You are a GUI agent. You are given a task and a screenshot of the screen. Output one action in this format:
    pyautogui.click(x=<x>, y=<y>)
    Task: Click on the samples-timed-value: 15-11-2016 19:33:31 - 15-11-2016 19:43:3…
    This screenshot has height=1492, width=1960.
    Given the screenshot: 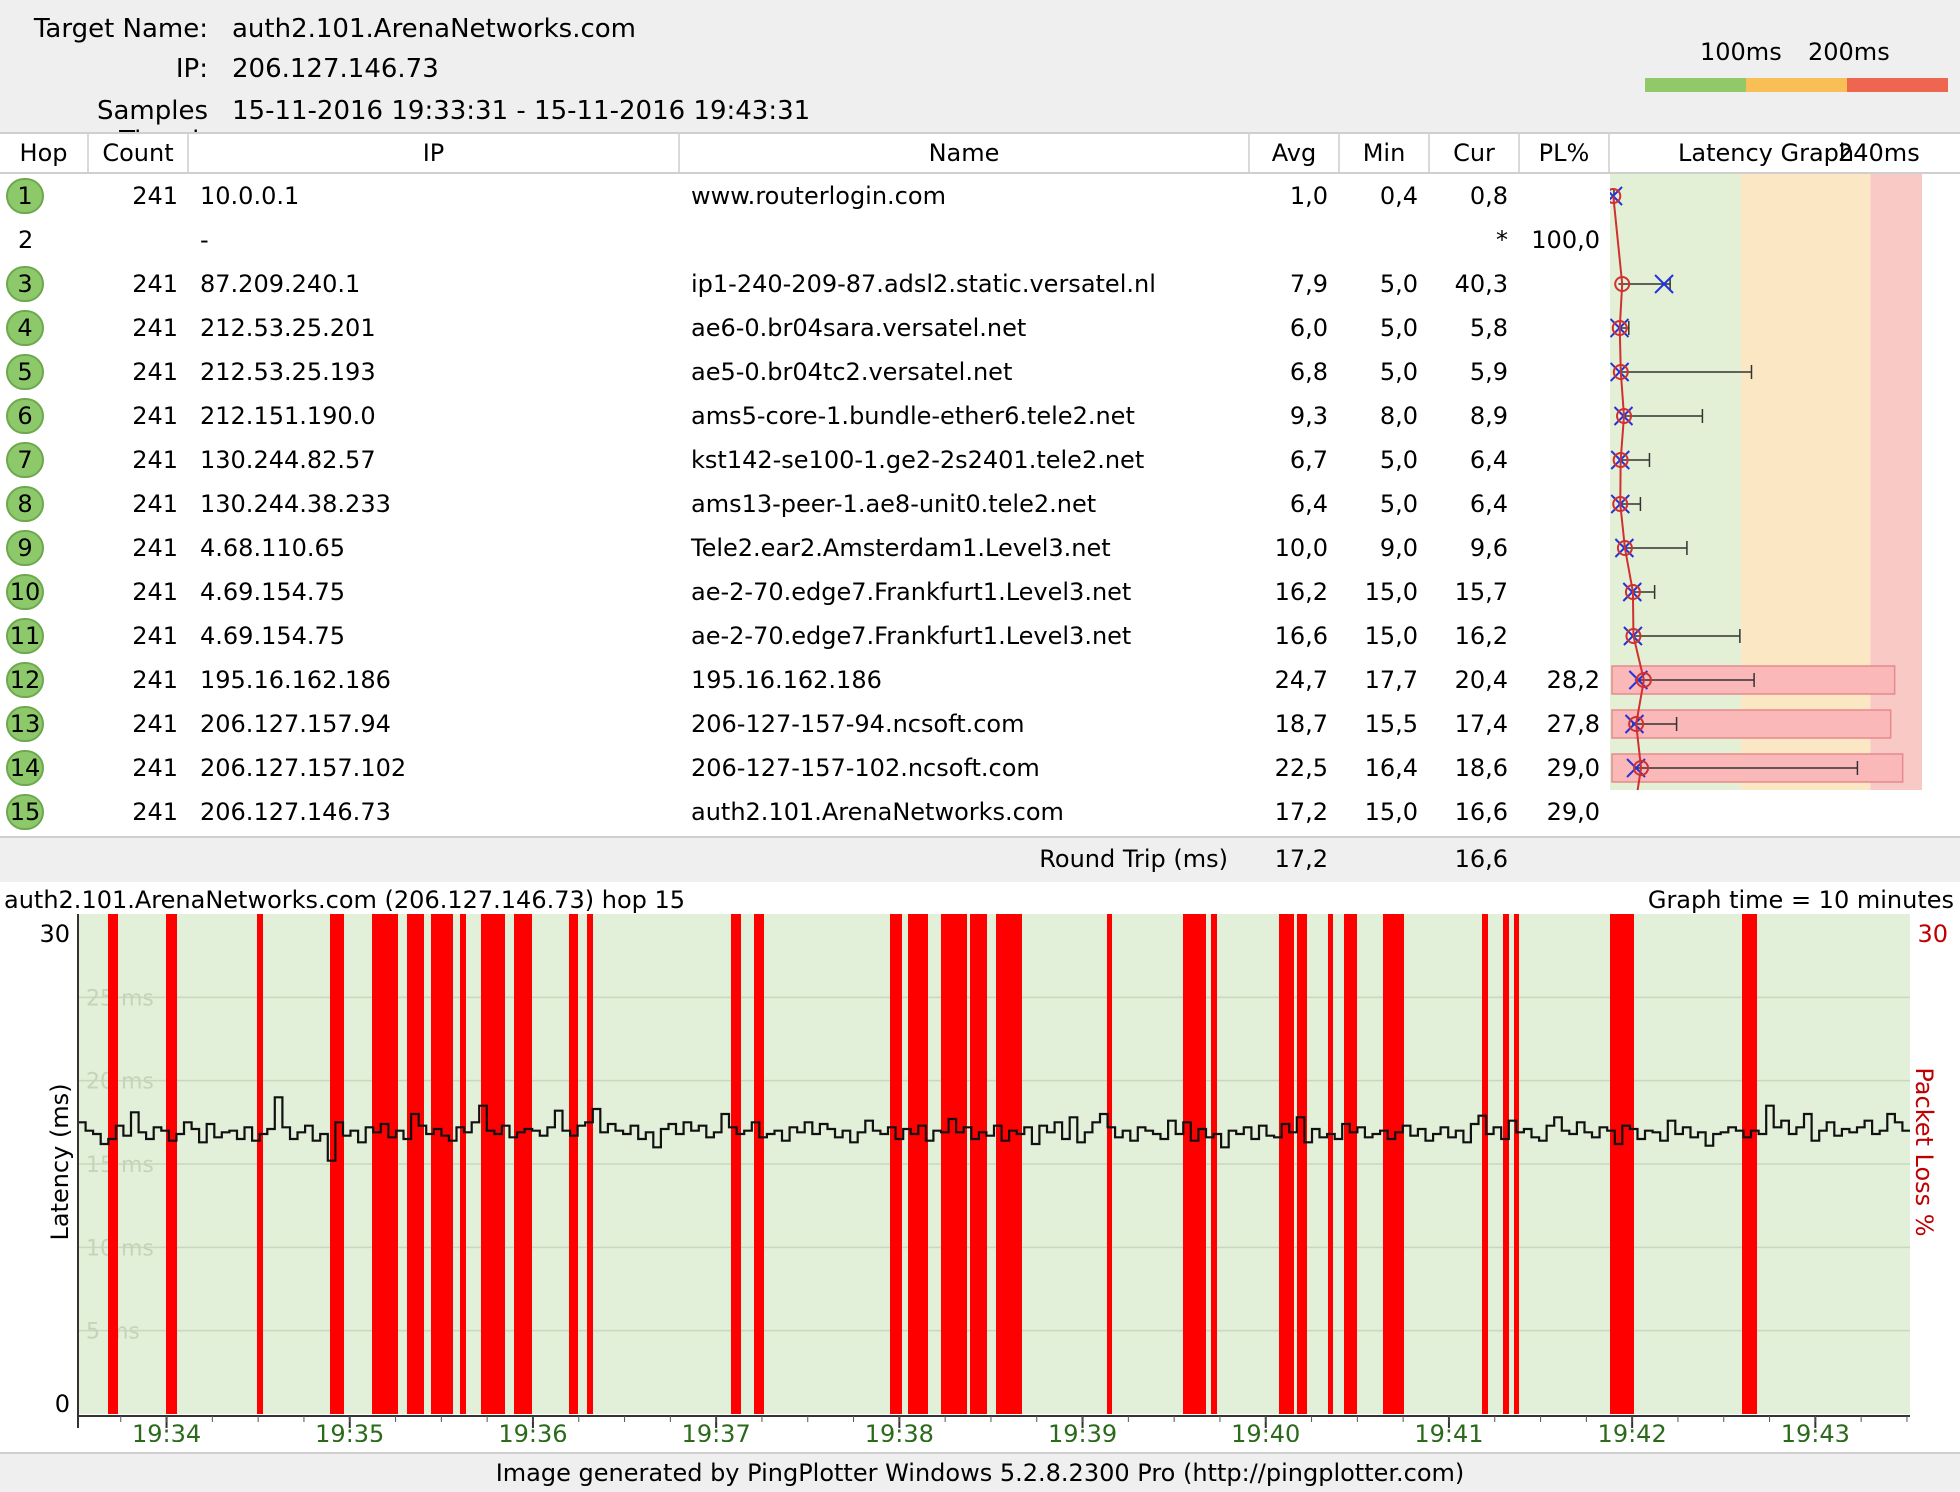 What is the action you would take?
    pyautogui.click(x=521, y=111)
    